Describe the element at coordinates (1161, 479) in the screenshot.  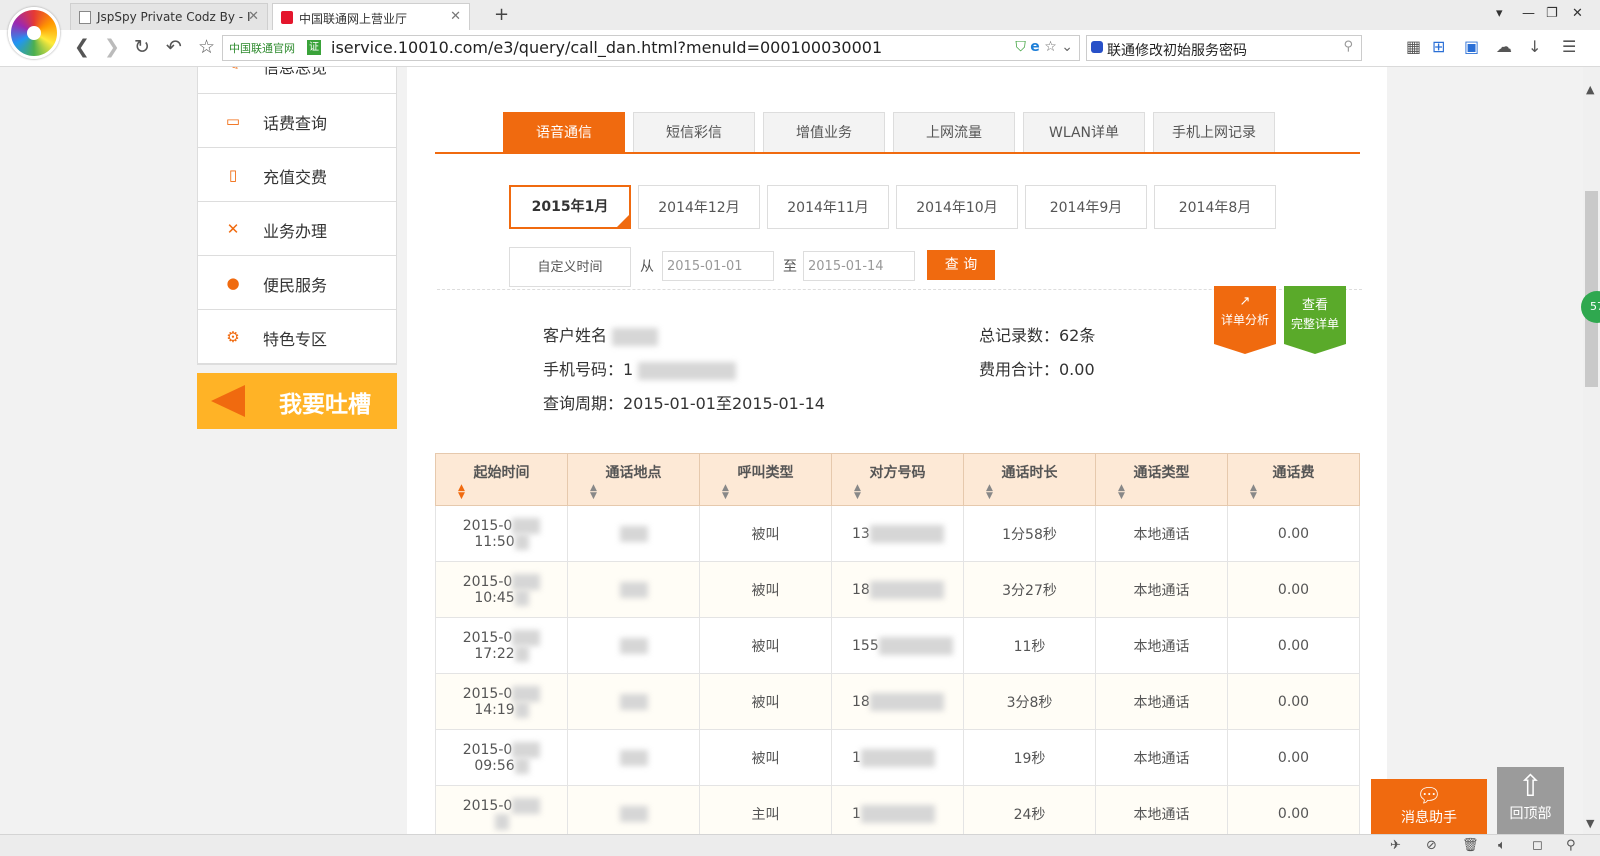
I see `column-header: 通话类型 ▲ ▼` at that location.